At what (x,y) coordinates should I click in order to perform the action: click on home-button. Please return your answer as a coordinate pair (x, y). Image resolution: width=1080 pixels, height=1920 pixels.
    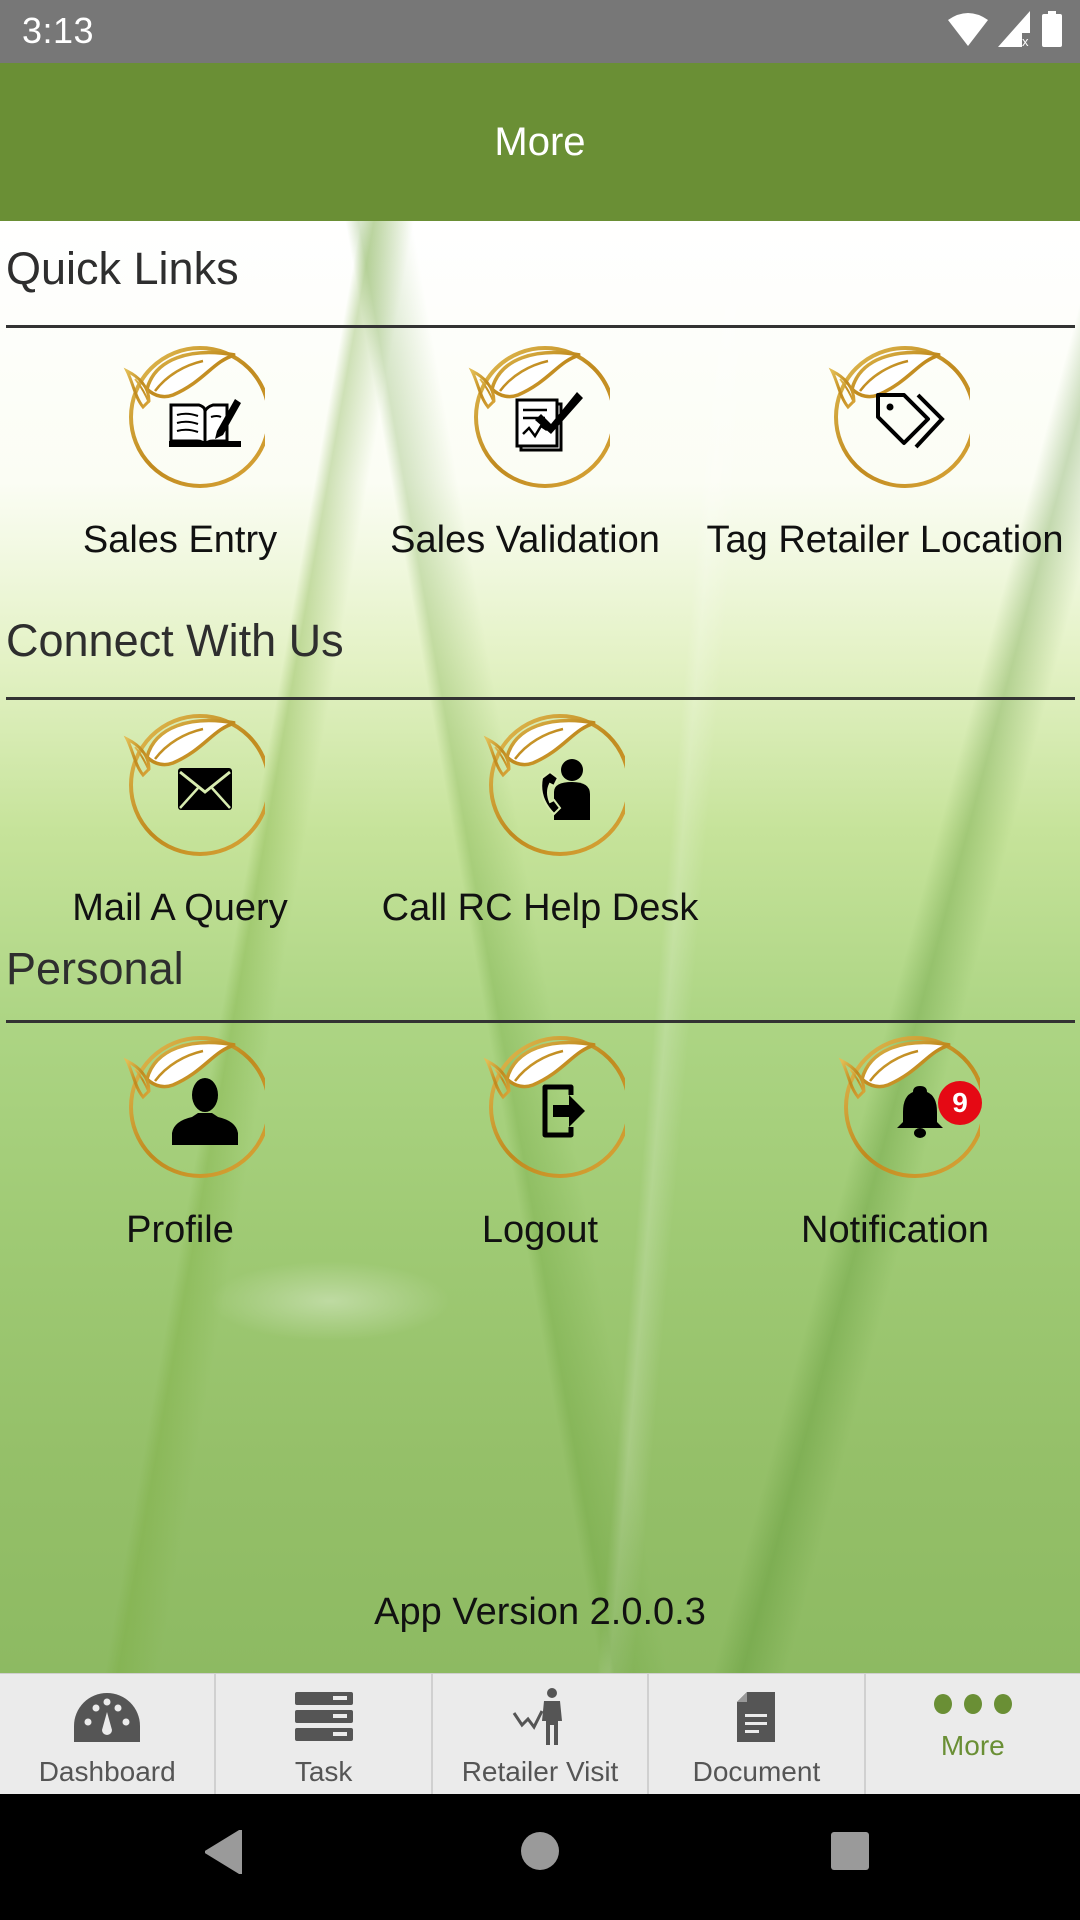
    Looking at the image, I should click on (540, 1853).